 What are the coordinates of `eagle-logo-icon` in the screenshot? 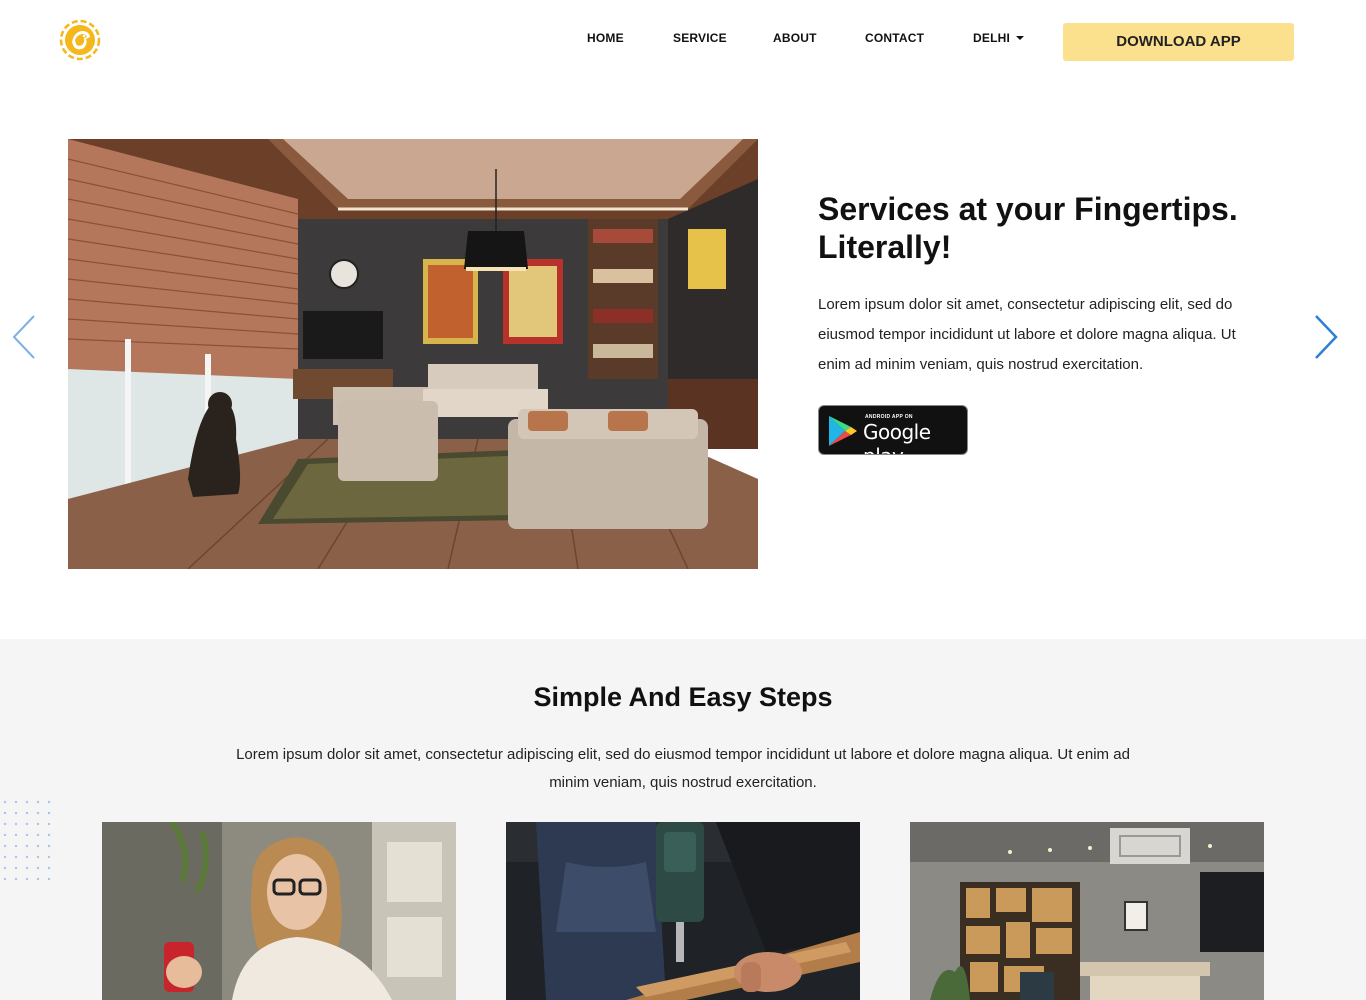 It's located at (80, 40).